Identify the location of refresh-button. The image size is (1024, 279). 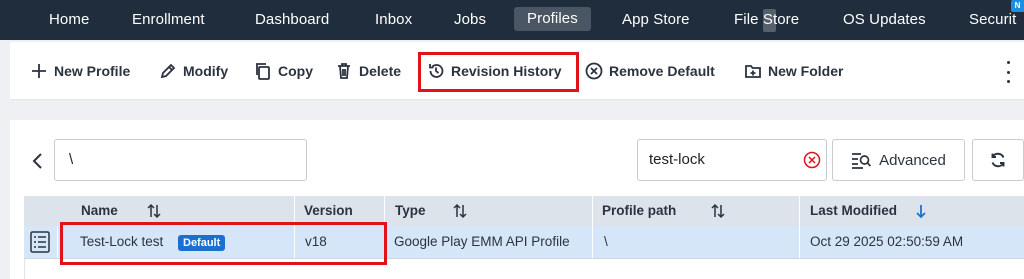
(998, 160).